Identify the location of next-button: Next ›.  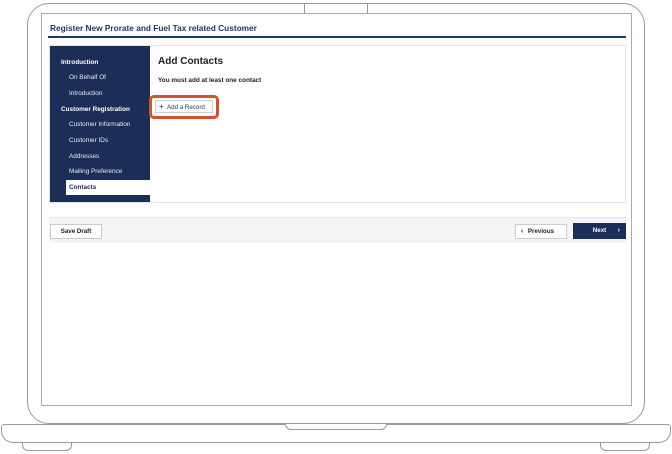
(599, 231).